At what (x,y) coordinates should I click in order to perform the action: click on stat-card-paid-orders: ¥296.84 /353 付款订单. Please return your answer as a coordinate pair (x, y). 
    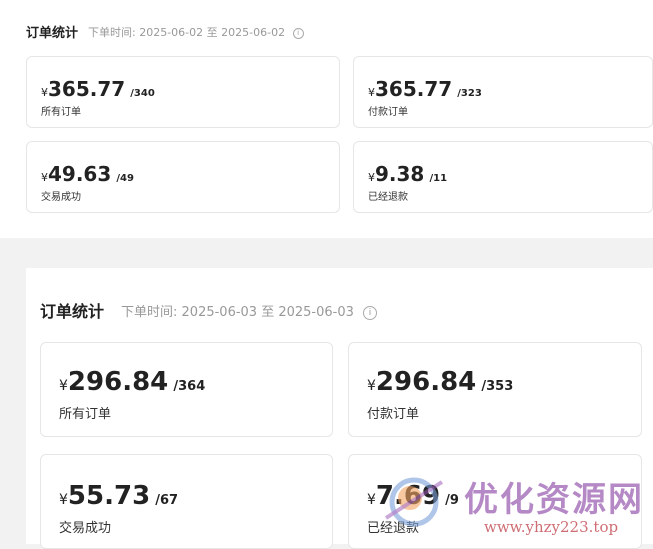
    Looking at the image, I should click on (495, 389).